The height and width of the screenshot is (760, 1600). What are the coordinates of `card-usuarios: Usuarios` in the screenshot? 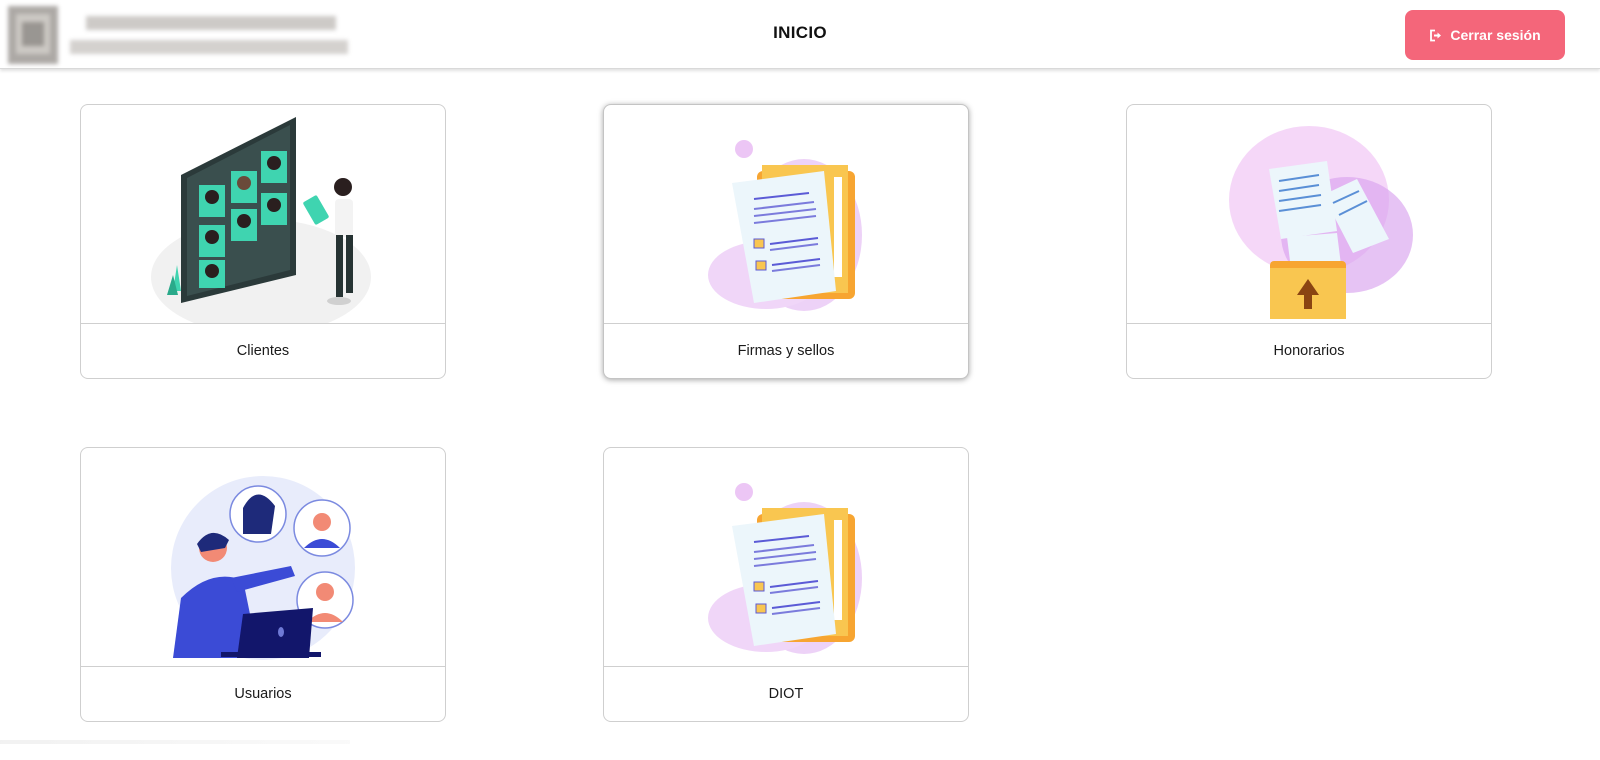 It's located at (263, 584).